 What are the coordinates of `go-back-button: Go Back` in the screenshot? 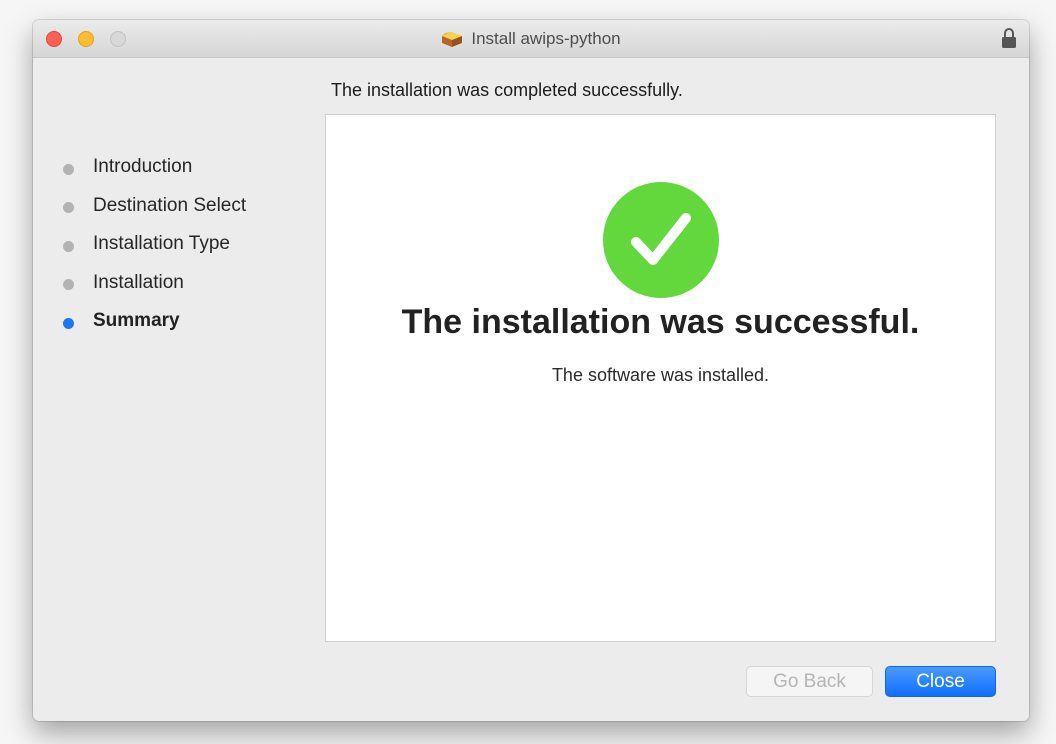 It's located at (809, 681).